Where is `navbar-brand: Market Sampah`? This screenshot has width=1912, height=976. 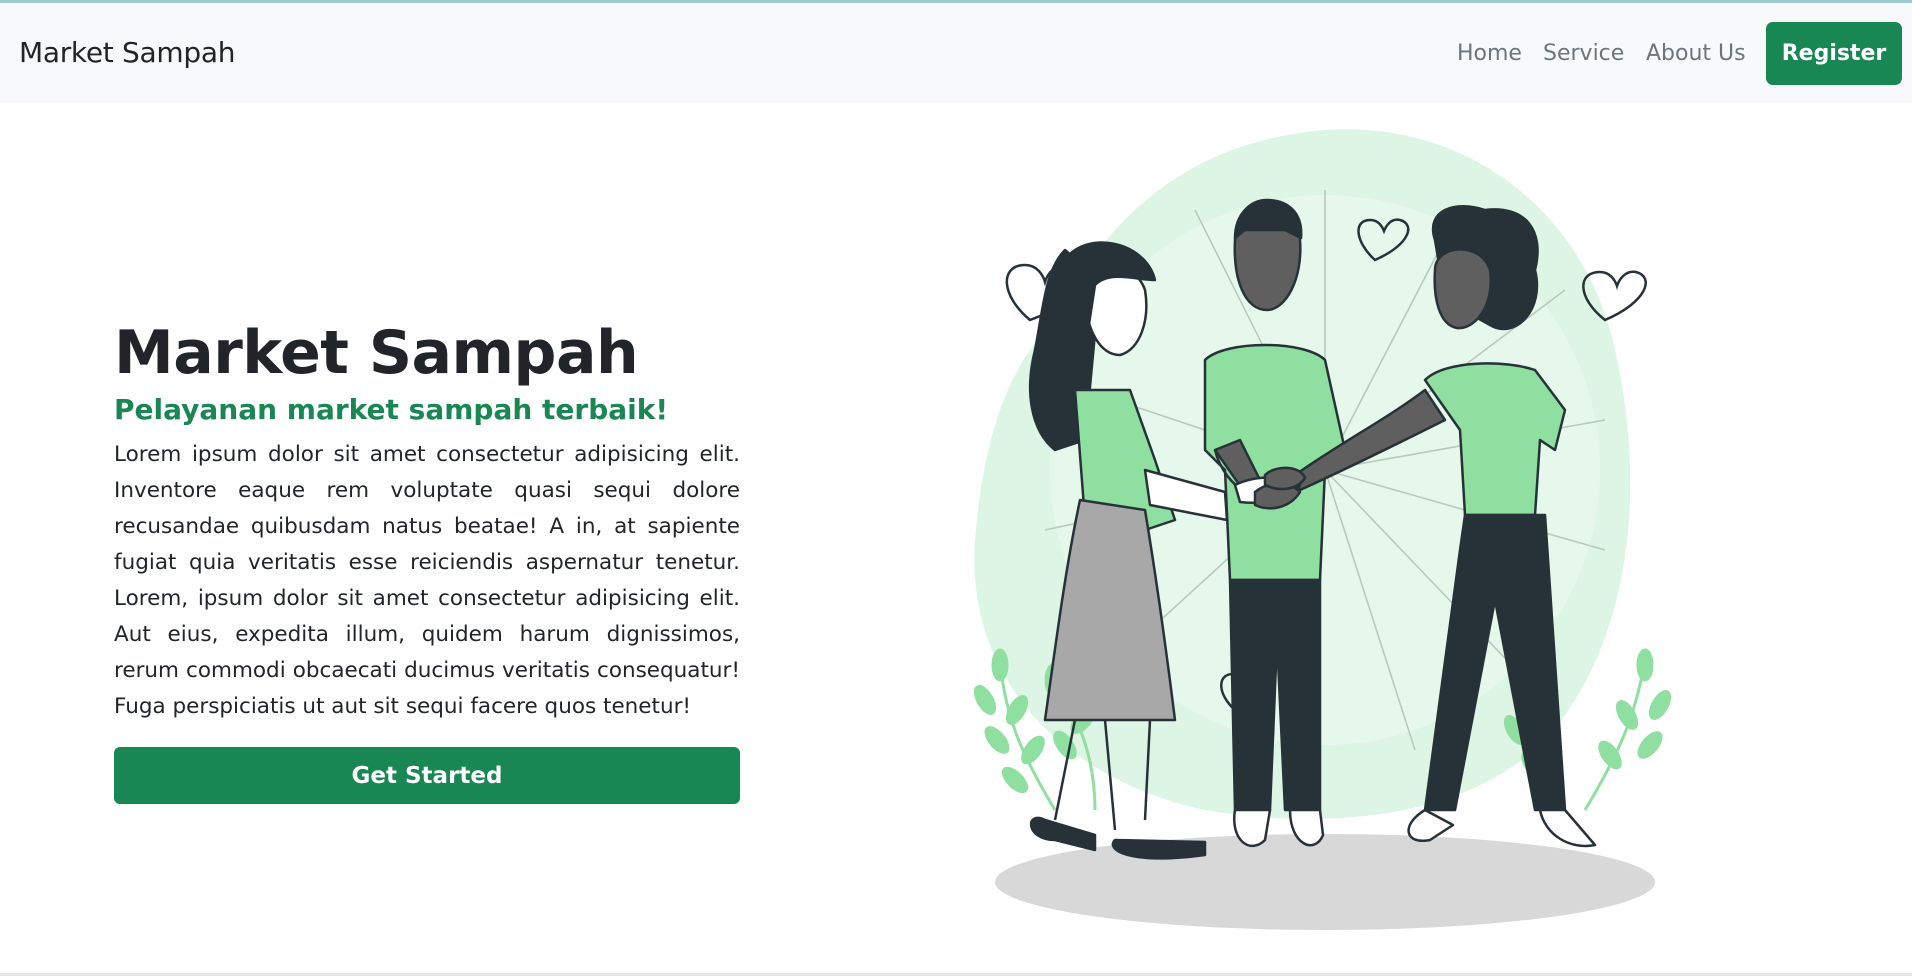
navbar-brand: Market Sampah is located at coordinates (127, 52).